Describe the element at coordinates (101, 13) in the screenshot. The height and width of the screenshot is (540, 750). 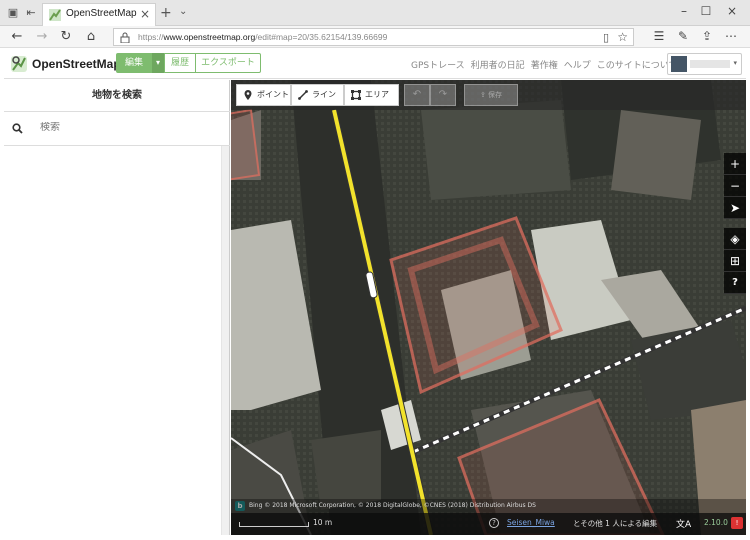
I see `tab-title: OpenStreetMap` at that location.